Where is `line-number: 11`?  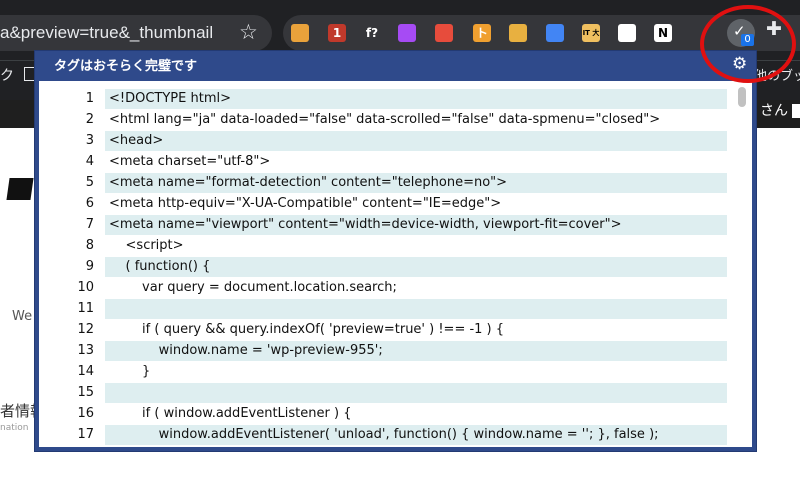
line-number: 11 is located at coordinates (85, 308).